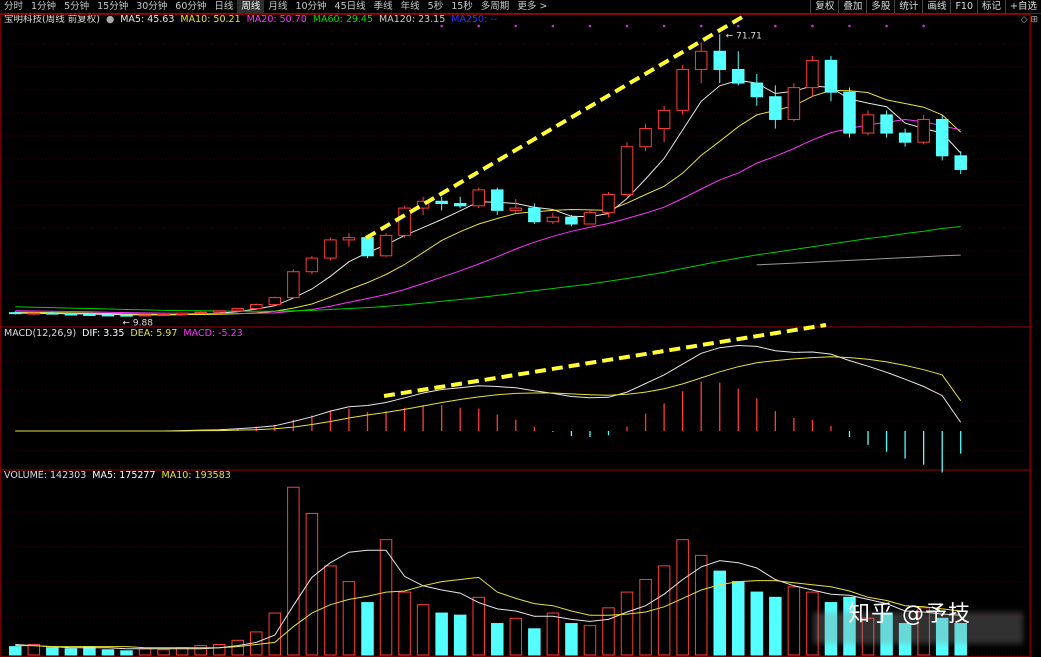  Describe the element at coordinates (495, 6) in the screenshot. I see `timeframe-tab-15: 多周期` at that location.